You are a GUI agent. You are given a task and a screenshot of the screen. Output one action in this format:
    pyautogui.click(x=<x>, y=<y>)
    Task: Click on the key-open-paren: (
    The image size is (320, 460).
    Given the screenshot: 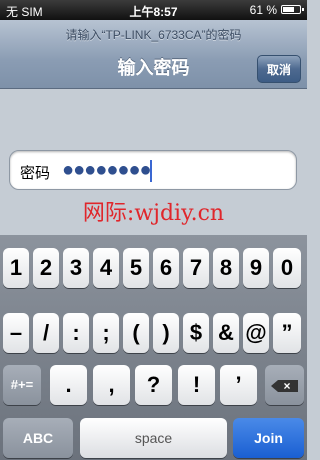 What is the action you would take?
    pyautogui.click(x=136, y=333)
    